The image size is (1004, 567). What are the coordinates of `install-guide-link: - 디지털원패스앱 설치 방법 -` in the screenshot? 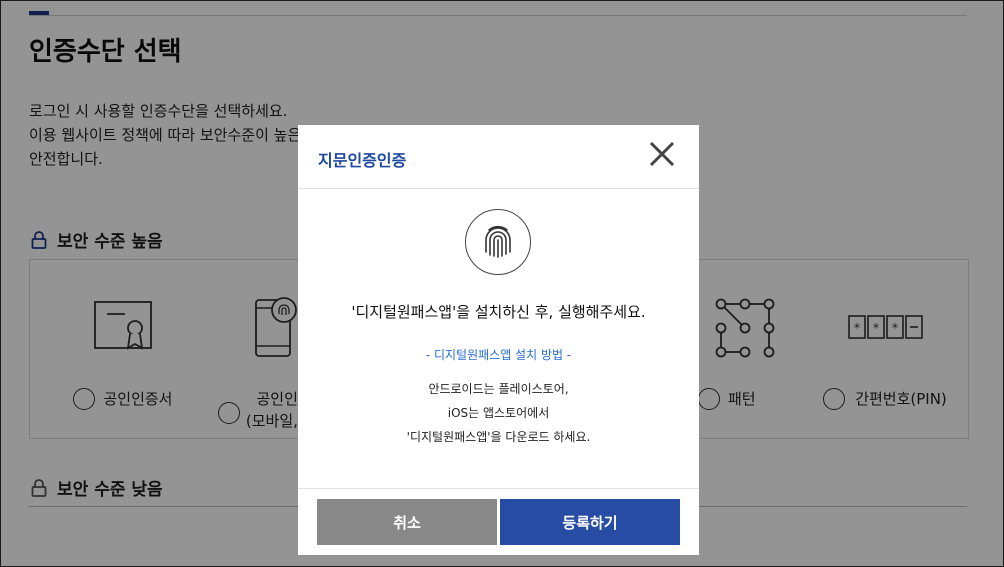 It's located at (498, 354).